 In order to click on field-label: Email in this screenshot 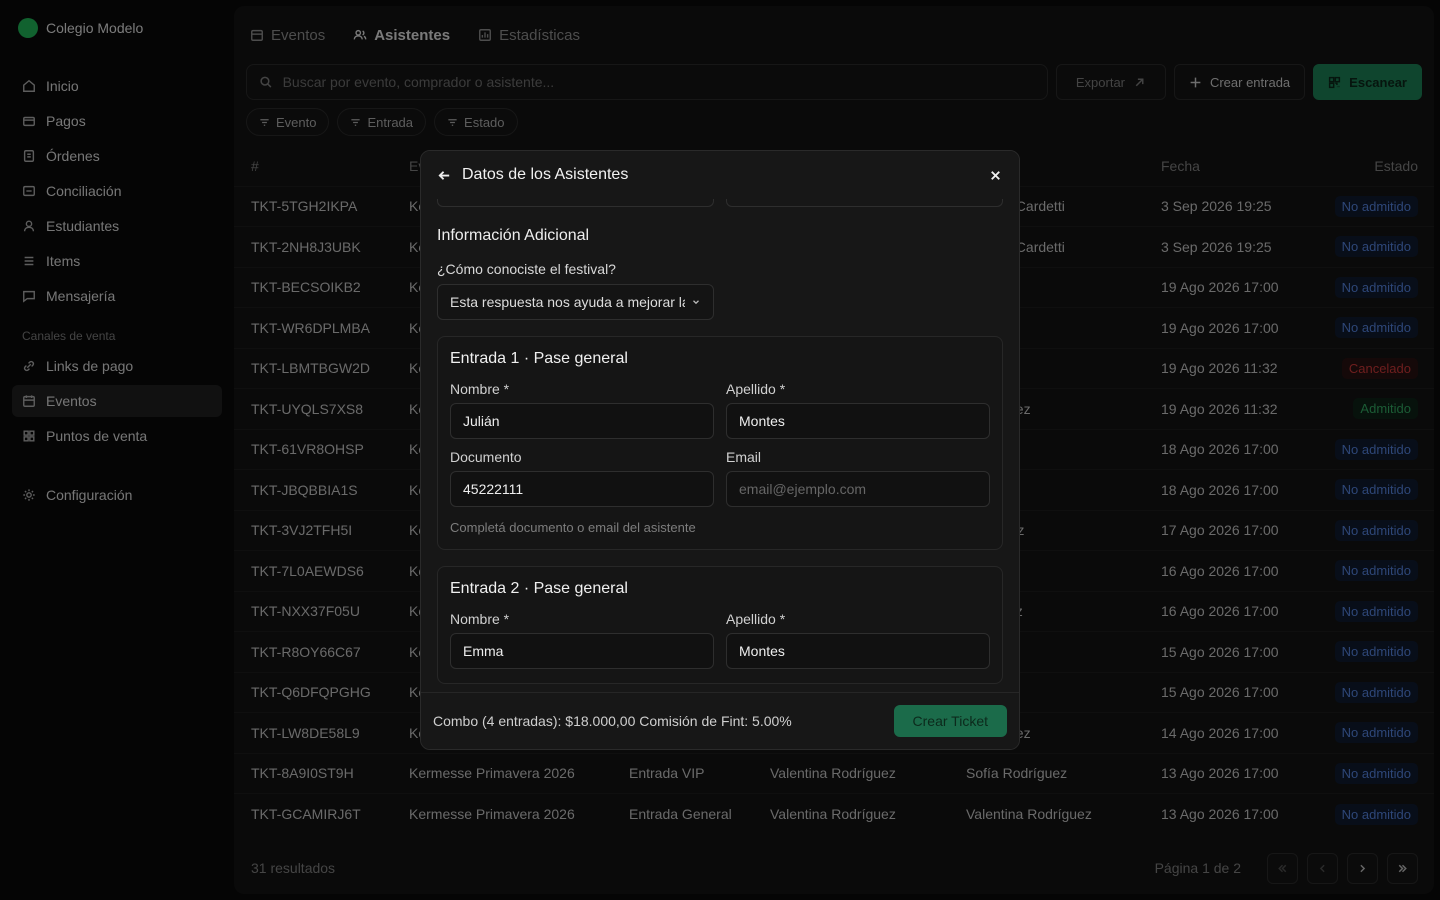, I will do `click(744, 457)`.